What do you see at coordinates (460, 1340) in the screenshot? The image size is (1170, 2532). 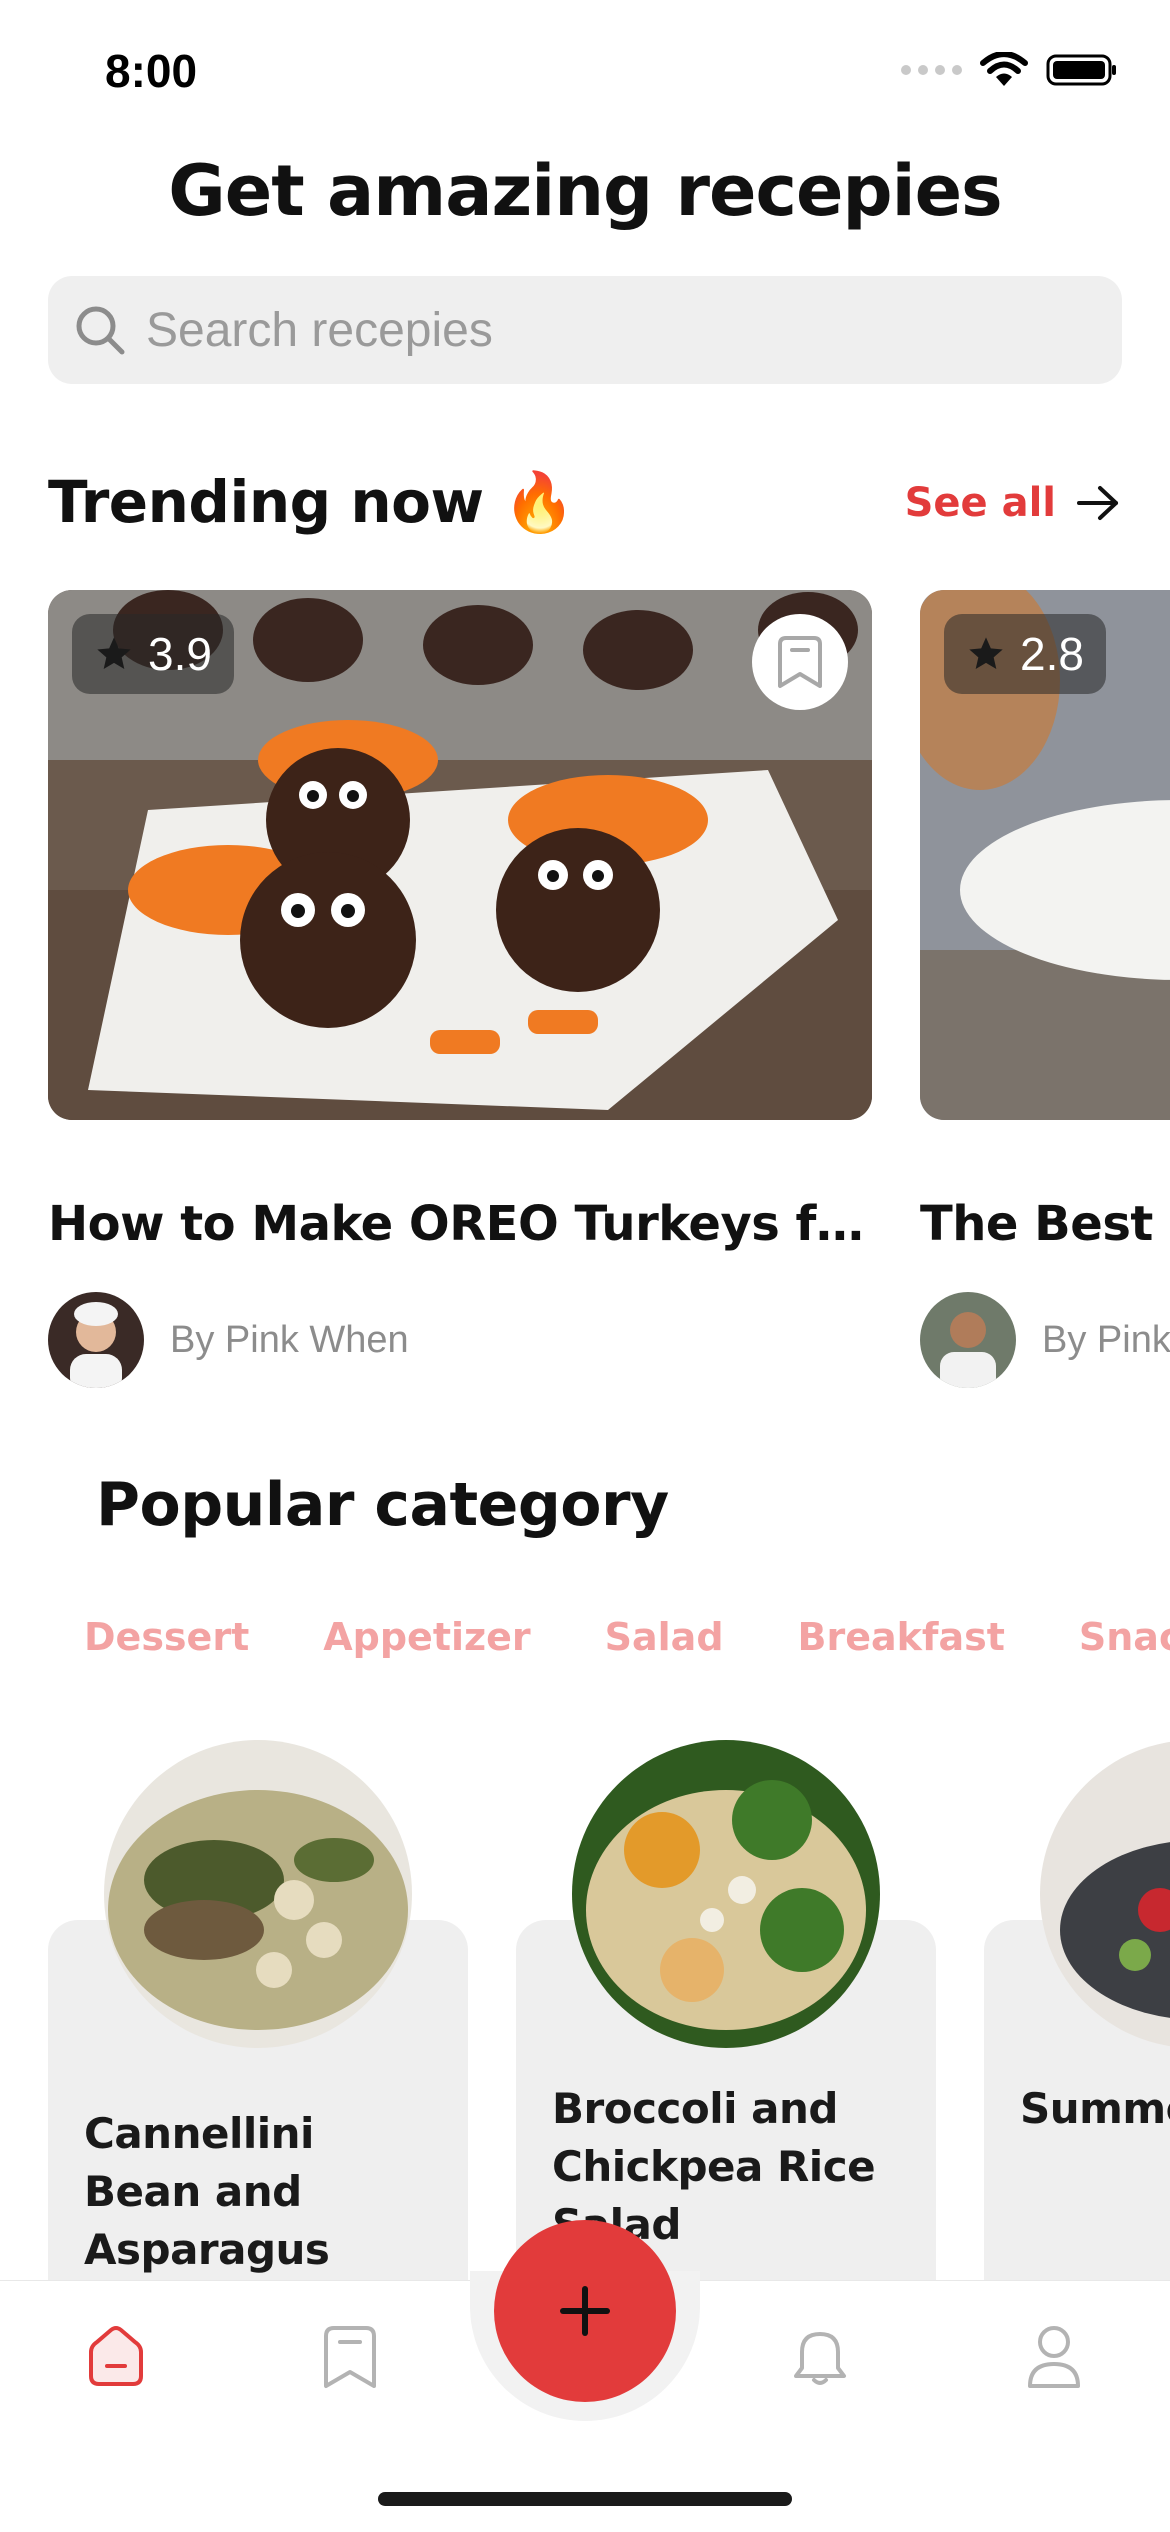 I see `author-row: By Pink When` at bounding box center [460, 1340].